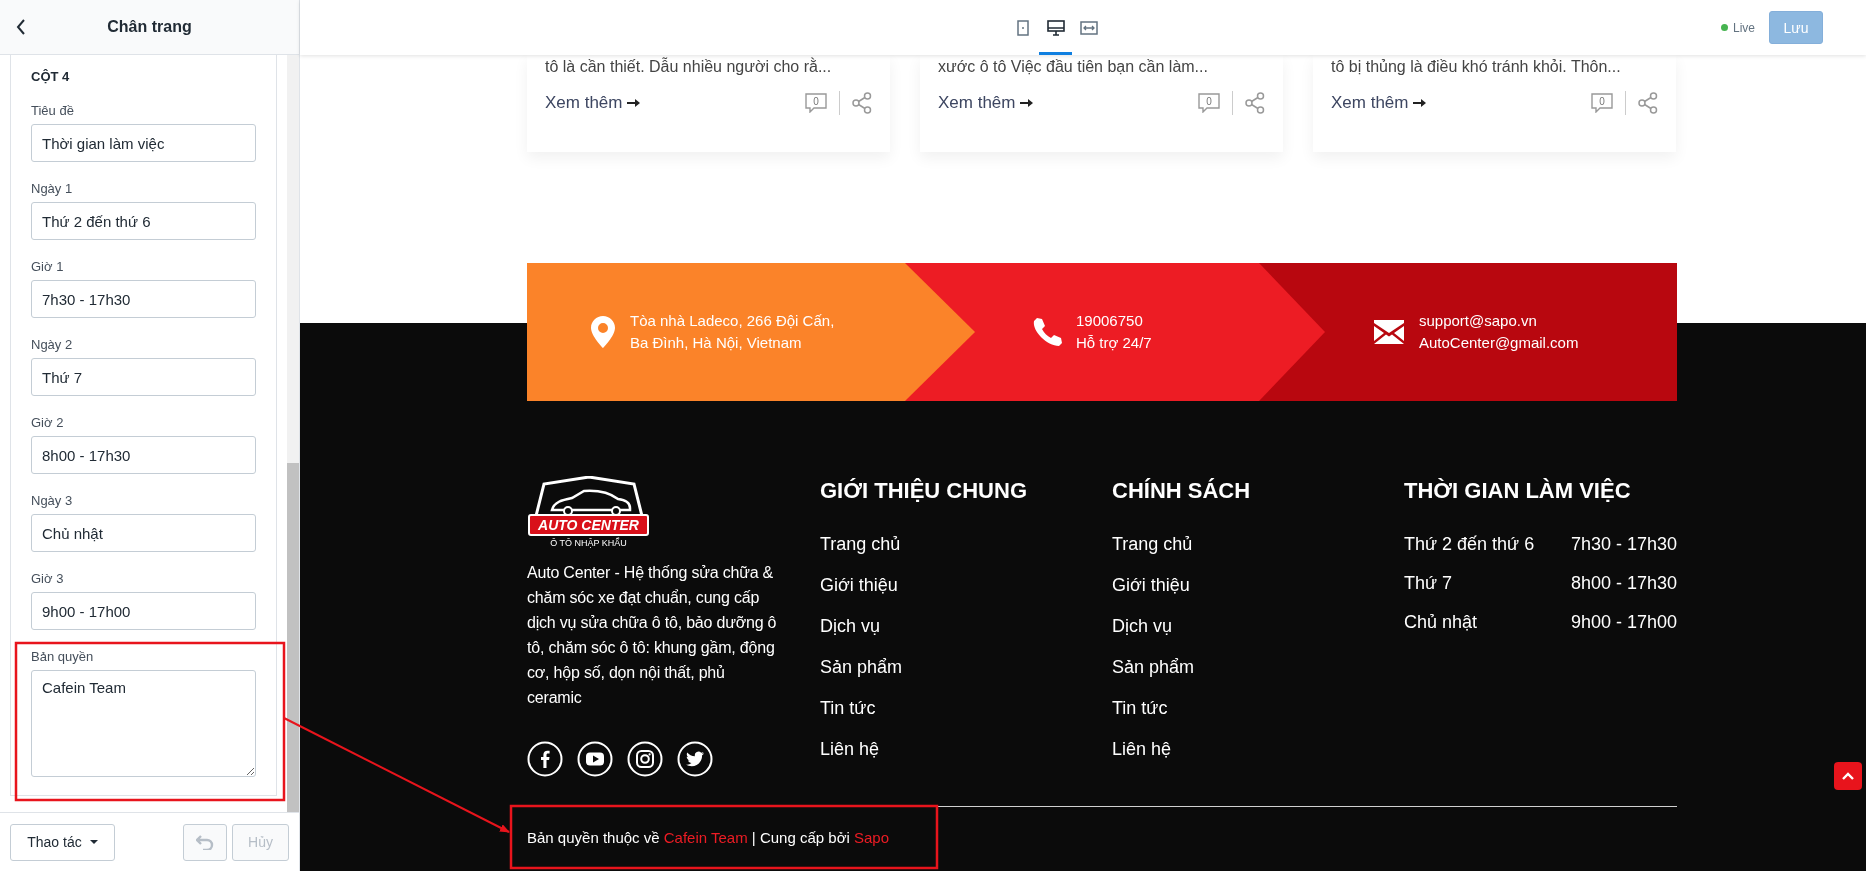  Describe the element at coordinates (923, 491) in the screenshot. I see `footer-heading: GIỚI THIỆU CHUNG` at that location.